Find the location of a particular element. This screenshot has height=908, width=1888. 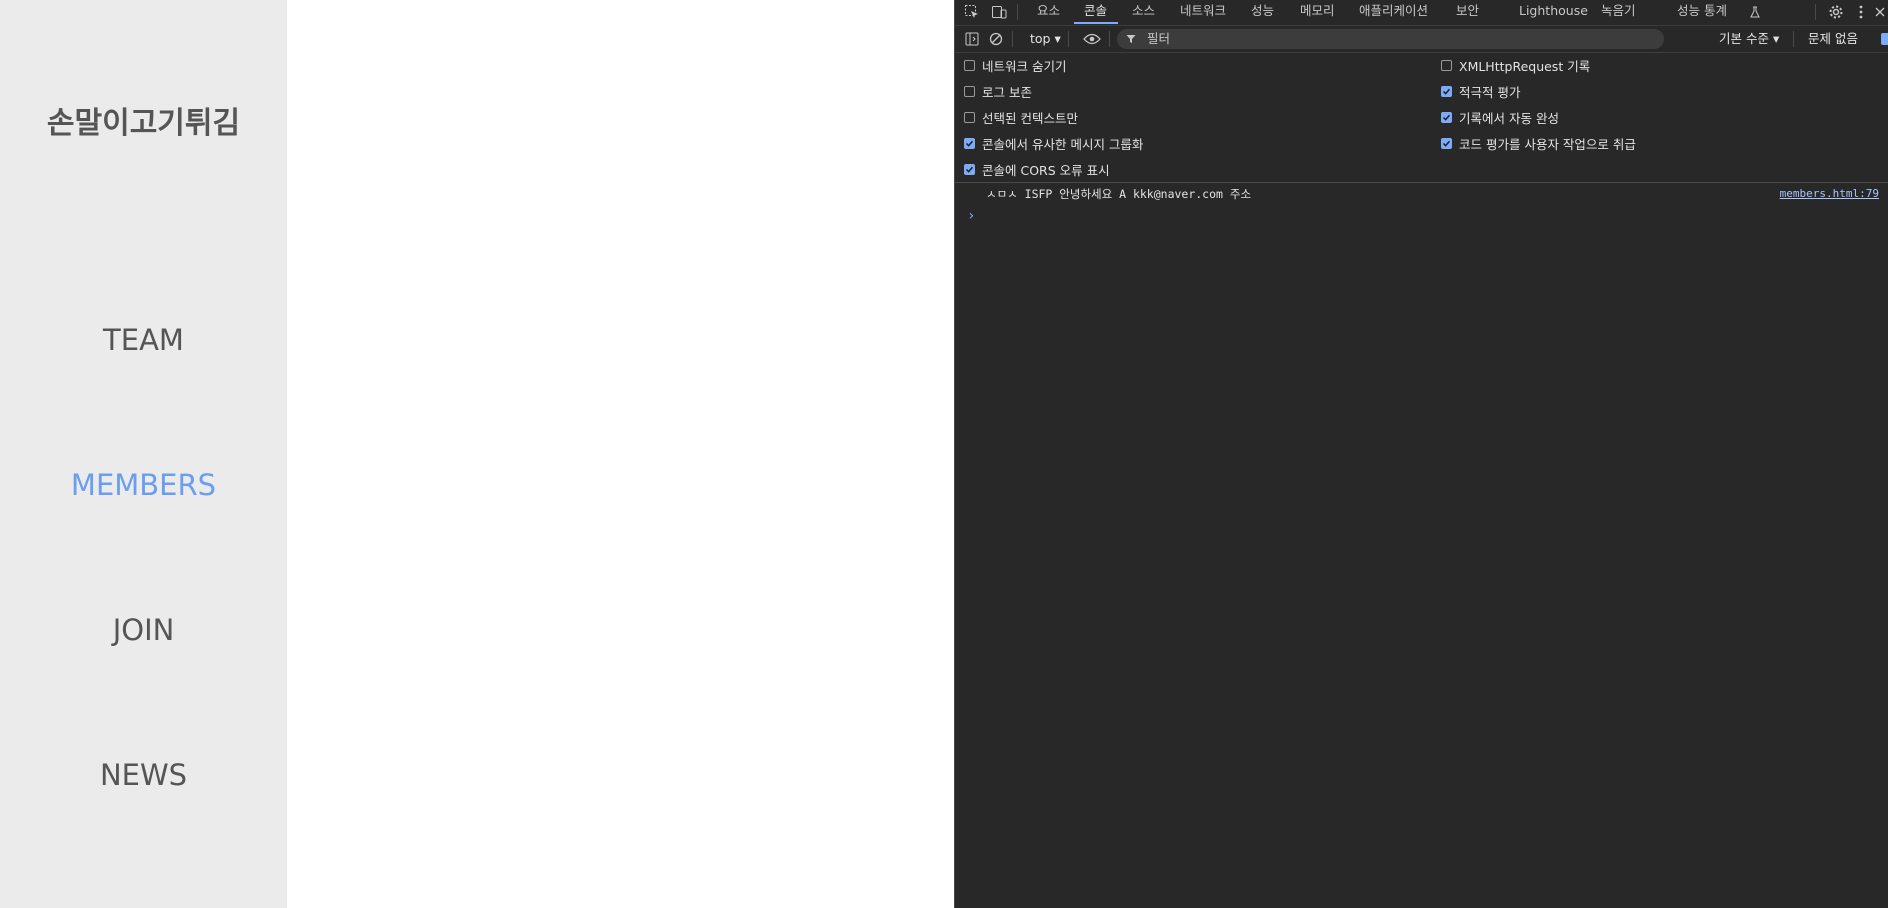

setting-label: 네트워크 숨기기 is located at coordinates (1024, 66).